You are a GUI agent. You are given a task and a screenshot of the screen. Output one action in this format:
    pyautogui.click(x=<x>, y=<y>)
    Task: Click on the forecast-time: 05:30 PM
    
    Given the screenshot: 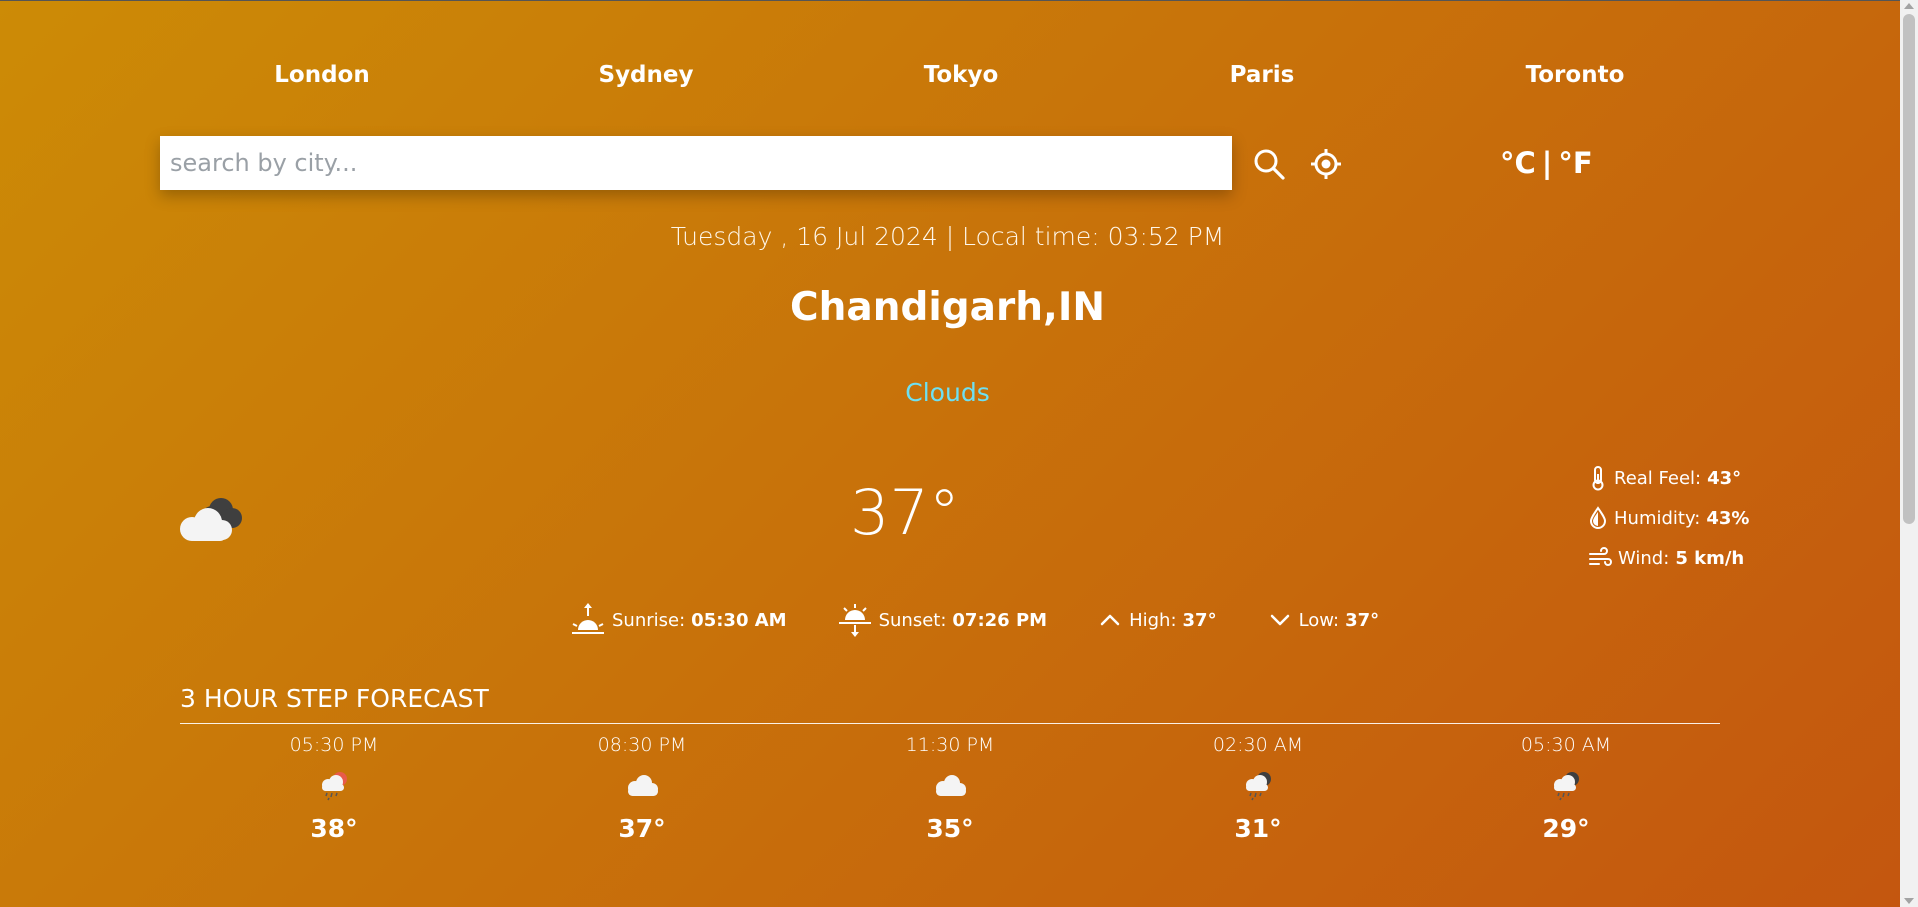 What is the action you would take?
    pyautogui.click(x=334, y=745)
    